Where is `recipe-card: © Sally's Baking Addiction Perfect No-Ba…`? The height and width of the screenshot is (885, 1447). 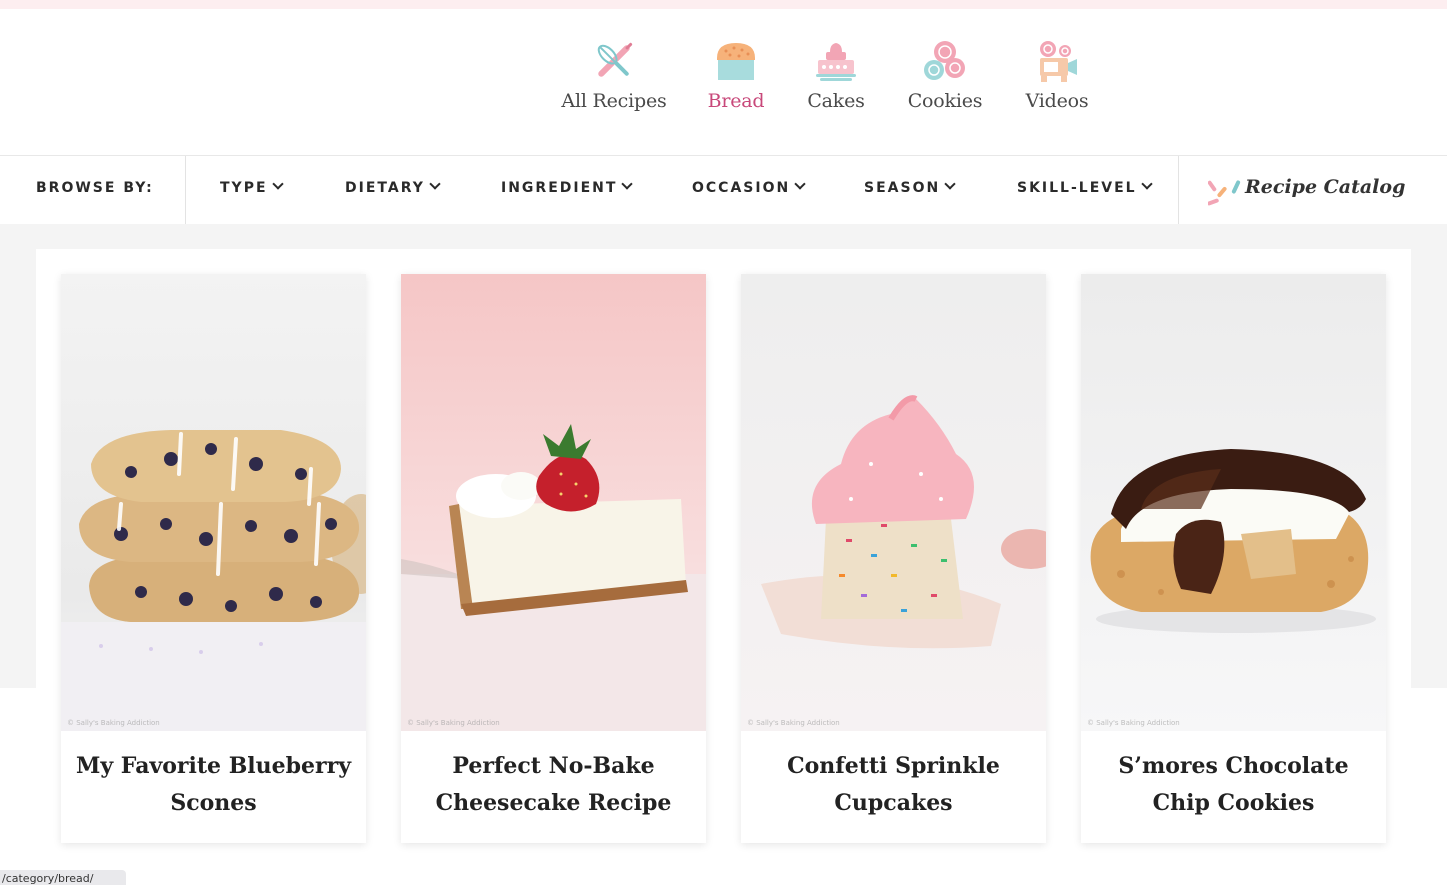 recipe-card: © Sally's Baking Addiction Perfect No-Ba… is located at coordinates (553, 558).